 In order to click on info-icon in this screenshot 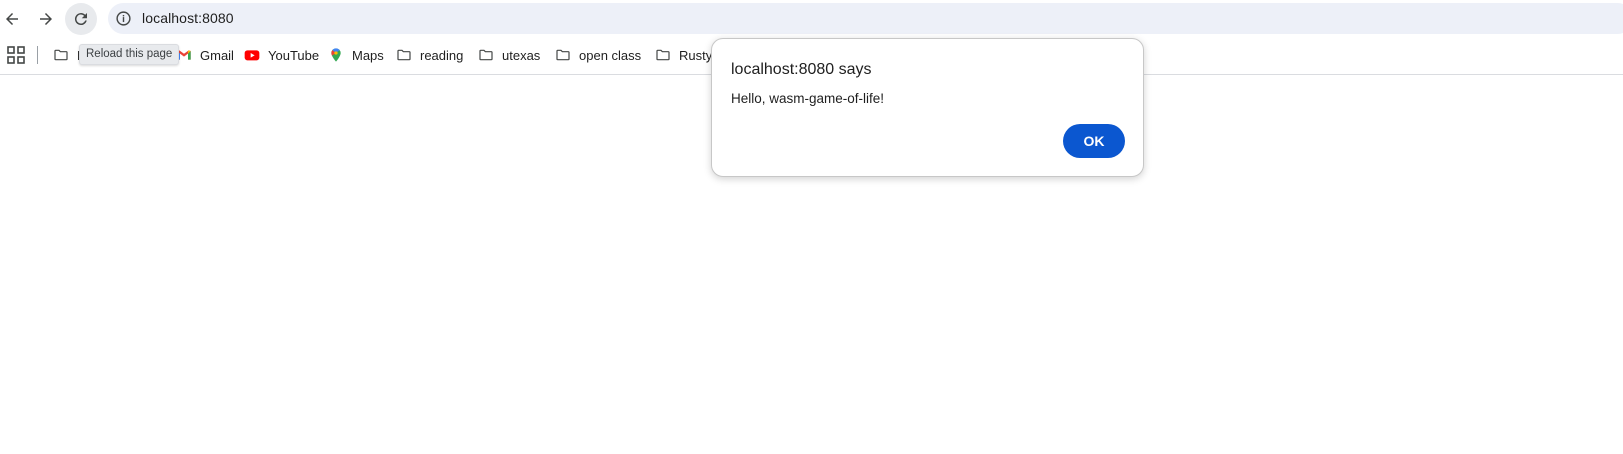, I will do `click(123, 18)`.